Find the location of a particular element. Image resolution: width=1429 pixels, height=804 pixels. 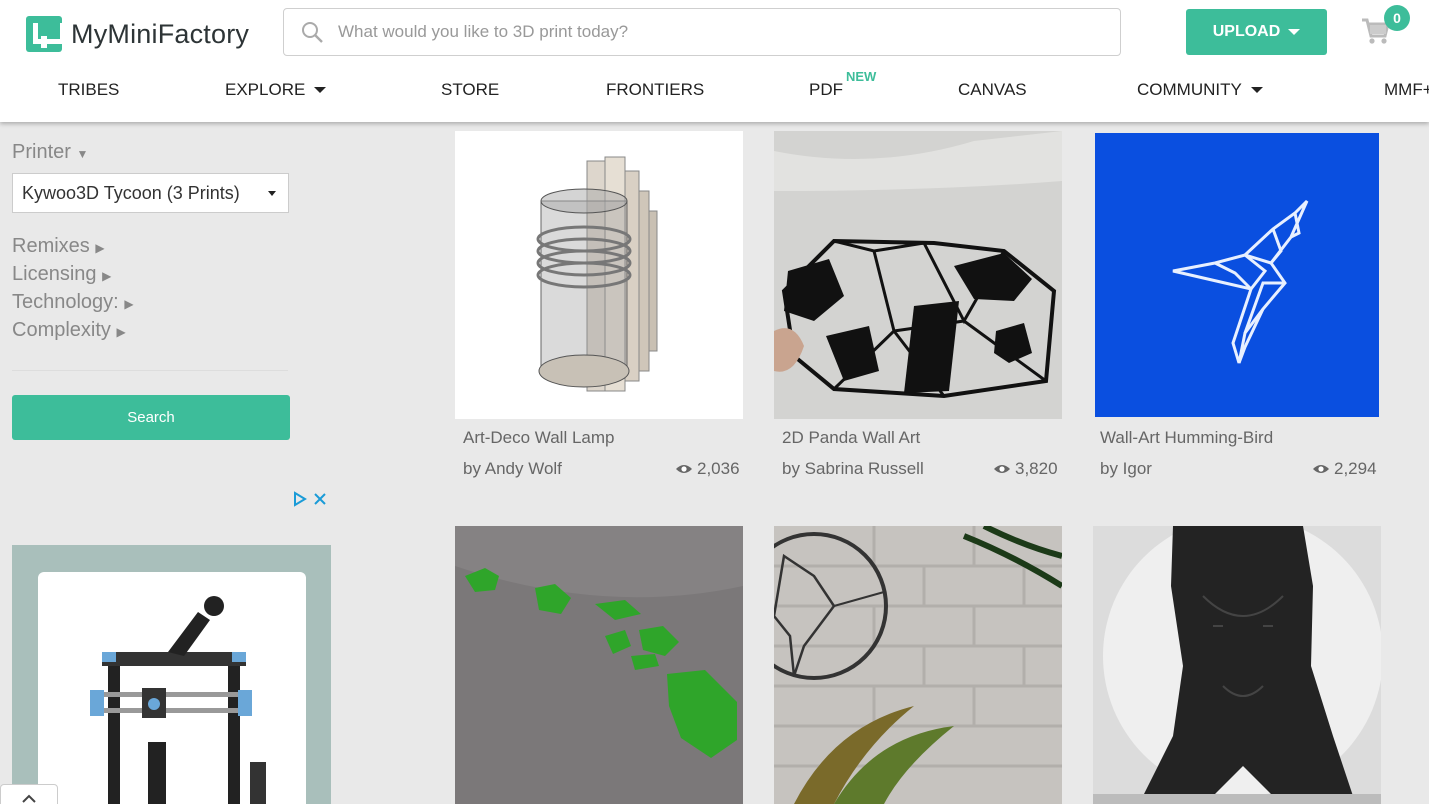

nav-frontiers-label: FRONTIERS is located at coordinates (655, 89).